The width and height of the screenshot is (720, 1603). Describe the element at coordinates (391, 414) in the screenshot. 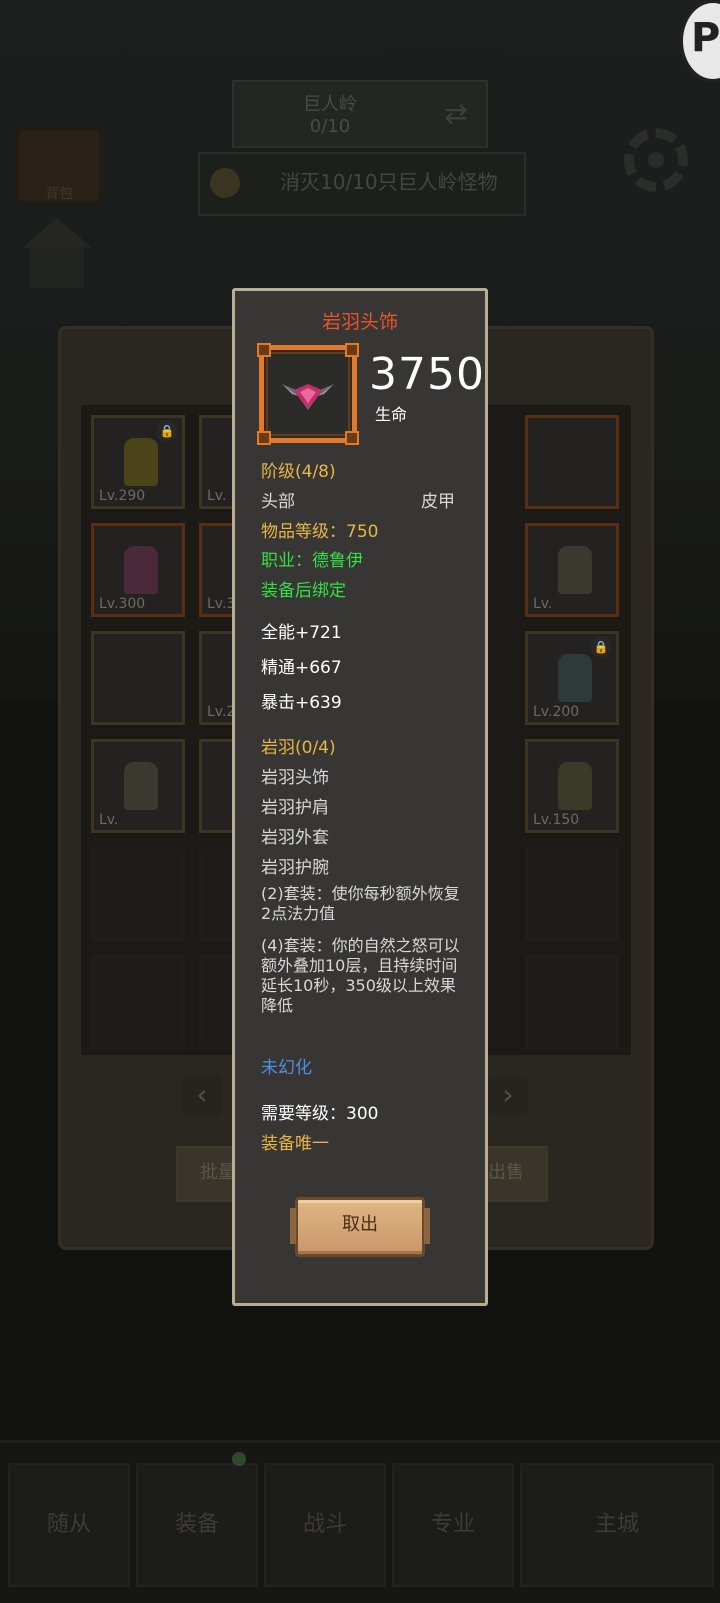

I see `item-main-label: 生命` at that location.